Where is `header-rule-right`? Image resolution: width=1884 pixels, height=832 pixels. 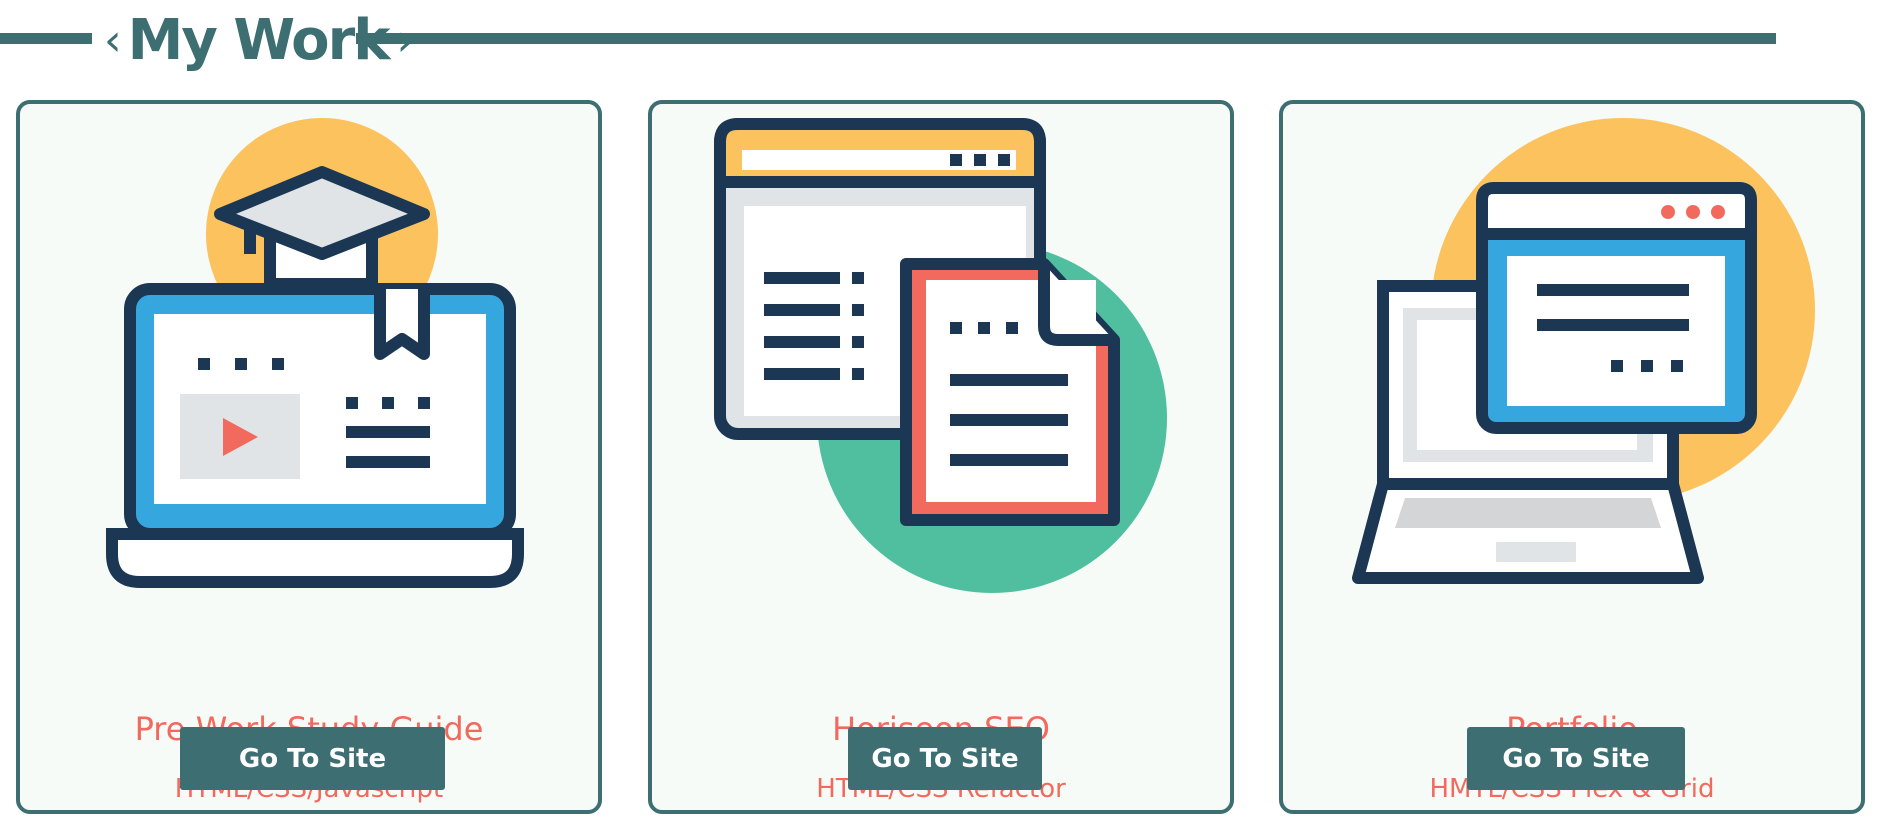 header-rule-right is located at coordinates (1066, 38).